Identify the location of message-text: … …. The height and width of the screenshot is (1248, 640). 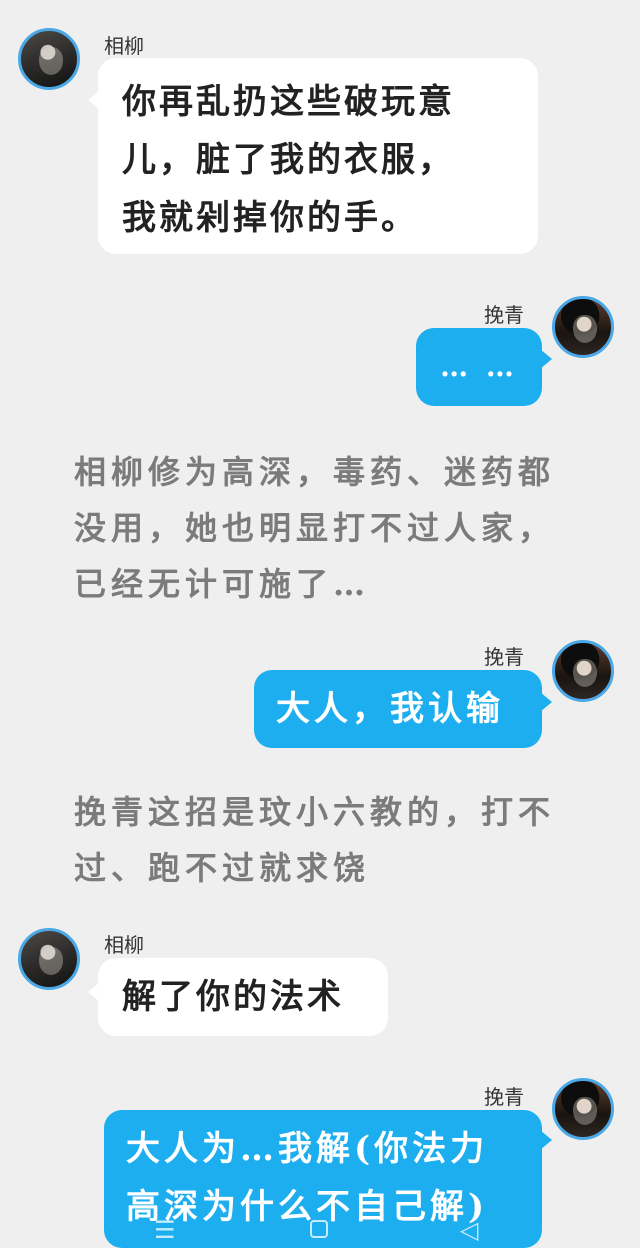
(479, 366).